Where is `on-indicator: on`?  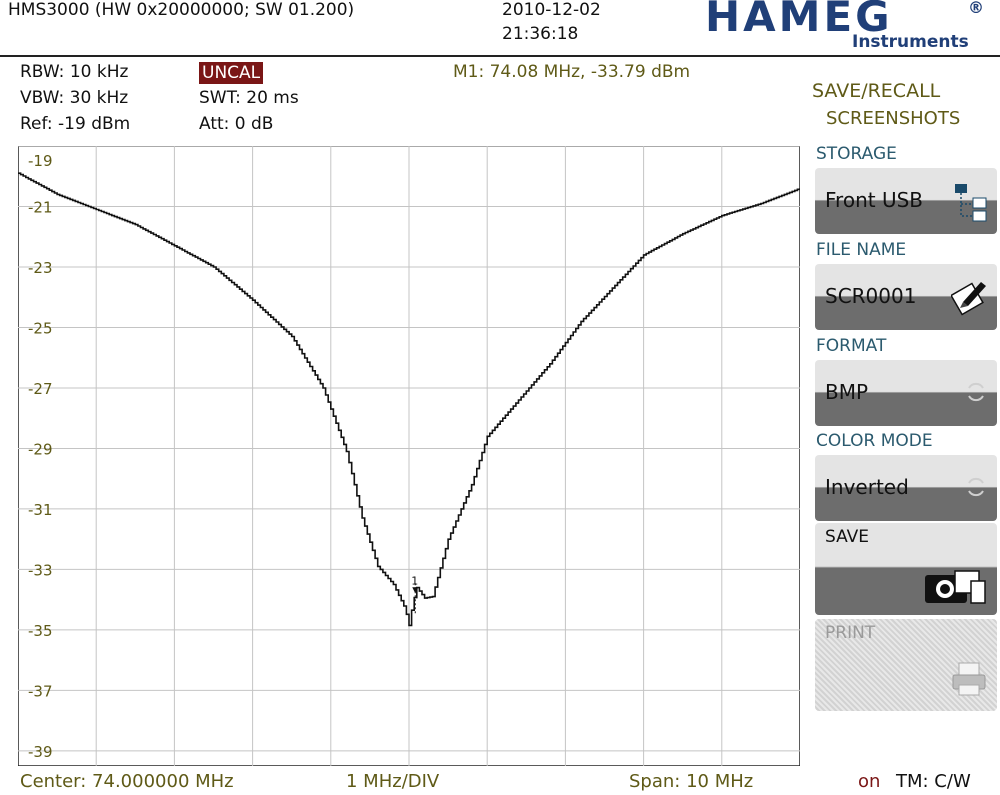 on-indicator: on is located at coordinates (869, 781).